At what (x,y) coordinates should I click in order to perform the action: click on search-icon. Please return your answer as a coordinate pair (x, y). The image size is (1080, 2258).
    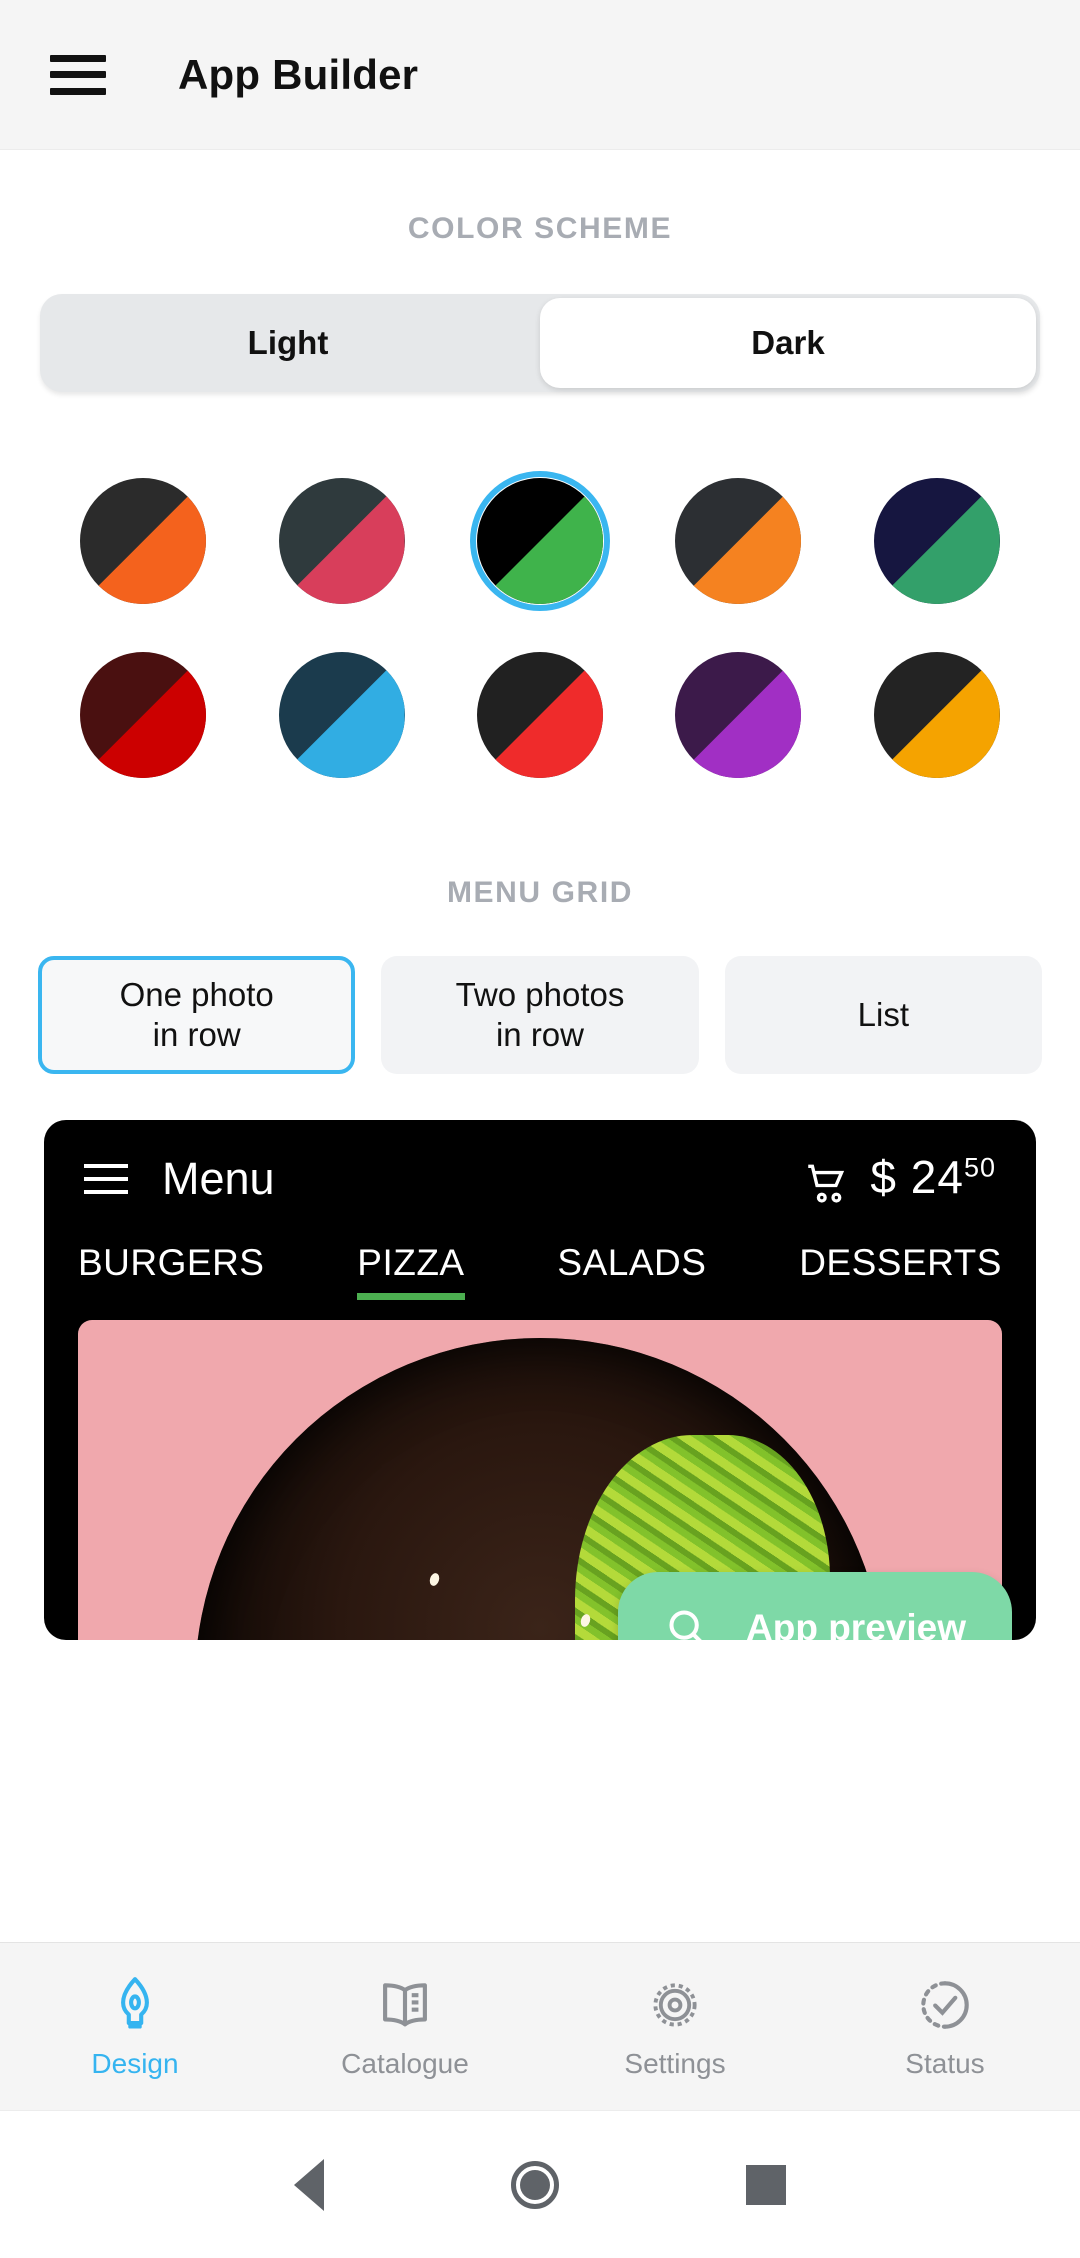
    Looking at the image, I should click on (685, 1625).